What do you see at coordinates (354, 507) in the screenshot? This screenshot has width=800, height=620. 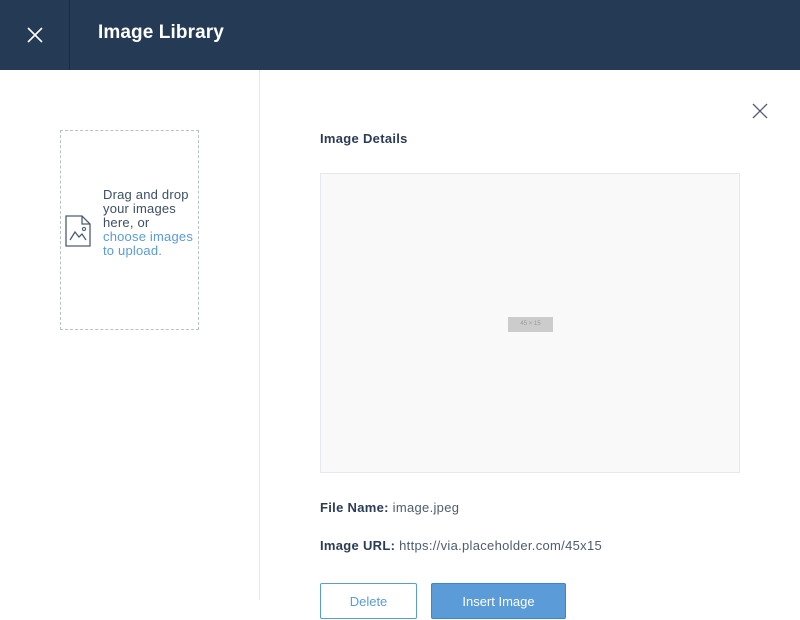 I see `file-name-label: File Name:` at bounding box center [354, 507].